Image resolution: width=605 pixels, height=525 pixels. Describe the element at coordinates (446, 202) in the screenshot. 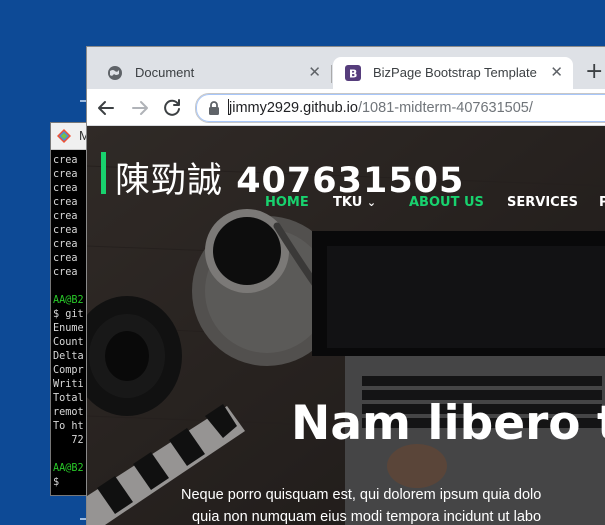

I see `nav-about-us: ABOUT US` at that location.